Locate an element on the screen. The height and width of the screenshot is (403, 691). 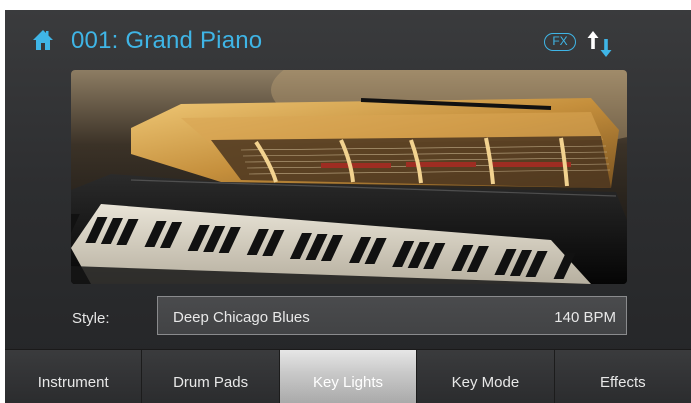
tab-effects: Effects is located at coordinates (622, 376).